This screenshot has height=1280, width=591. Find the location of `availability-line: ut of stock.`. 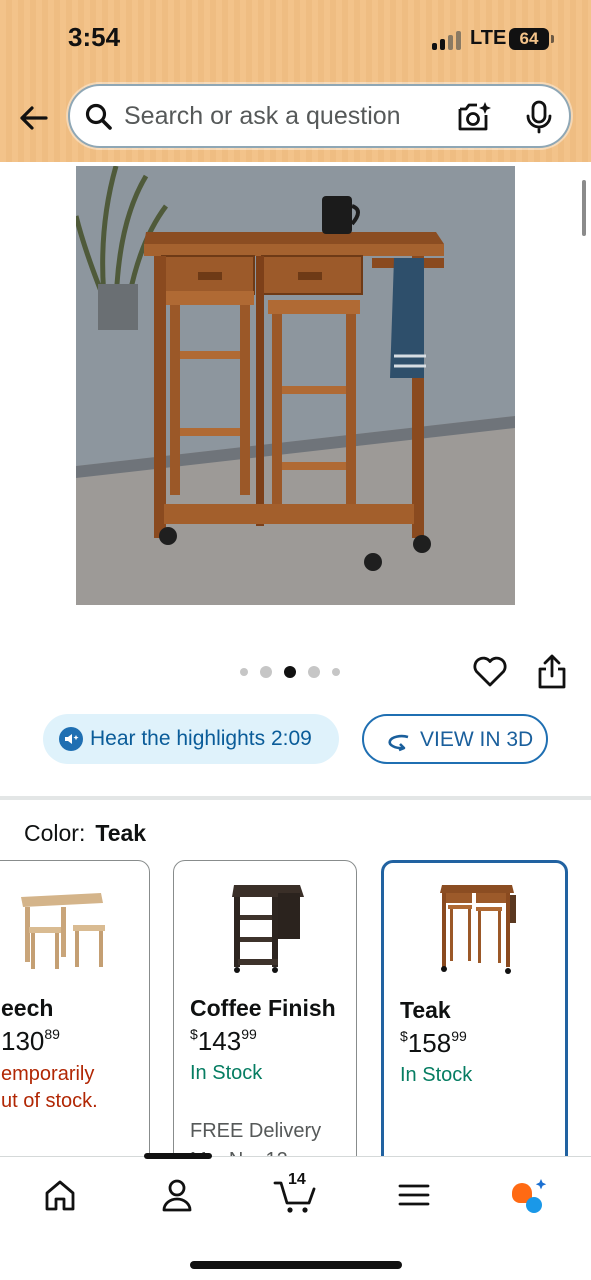

availability-line: ut of stock. is located at coordinates (49, 1101).